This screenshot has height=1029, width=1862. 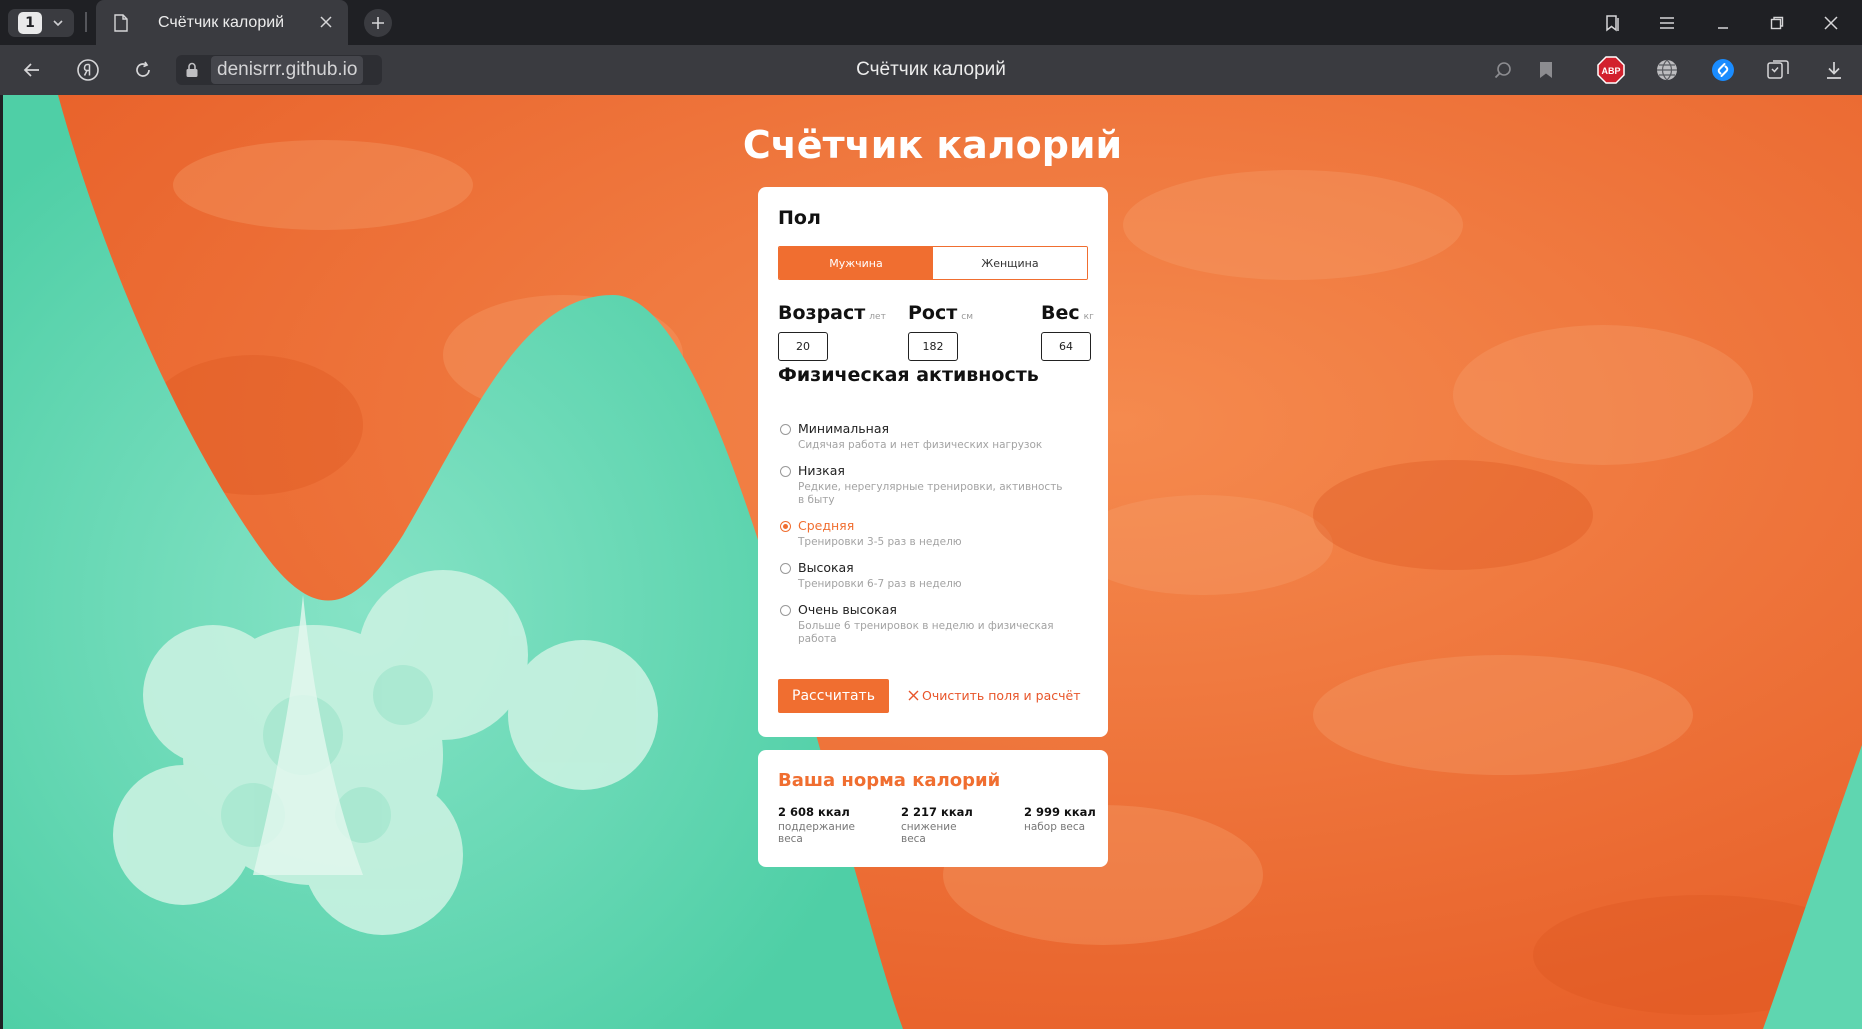 What do you see at coordinates (833, 696) in the screenshot?
I see `calculate-button: Рассчитать` at bounding box center [833, 696].